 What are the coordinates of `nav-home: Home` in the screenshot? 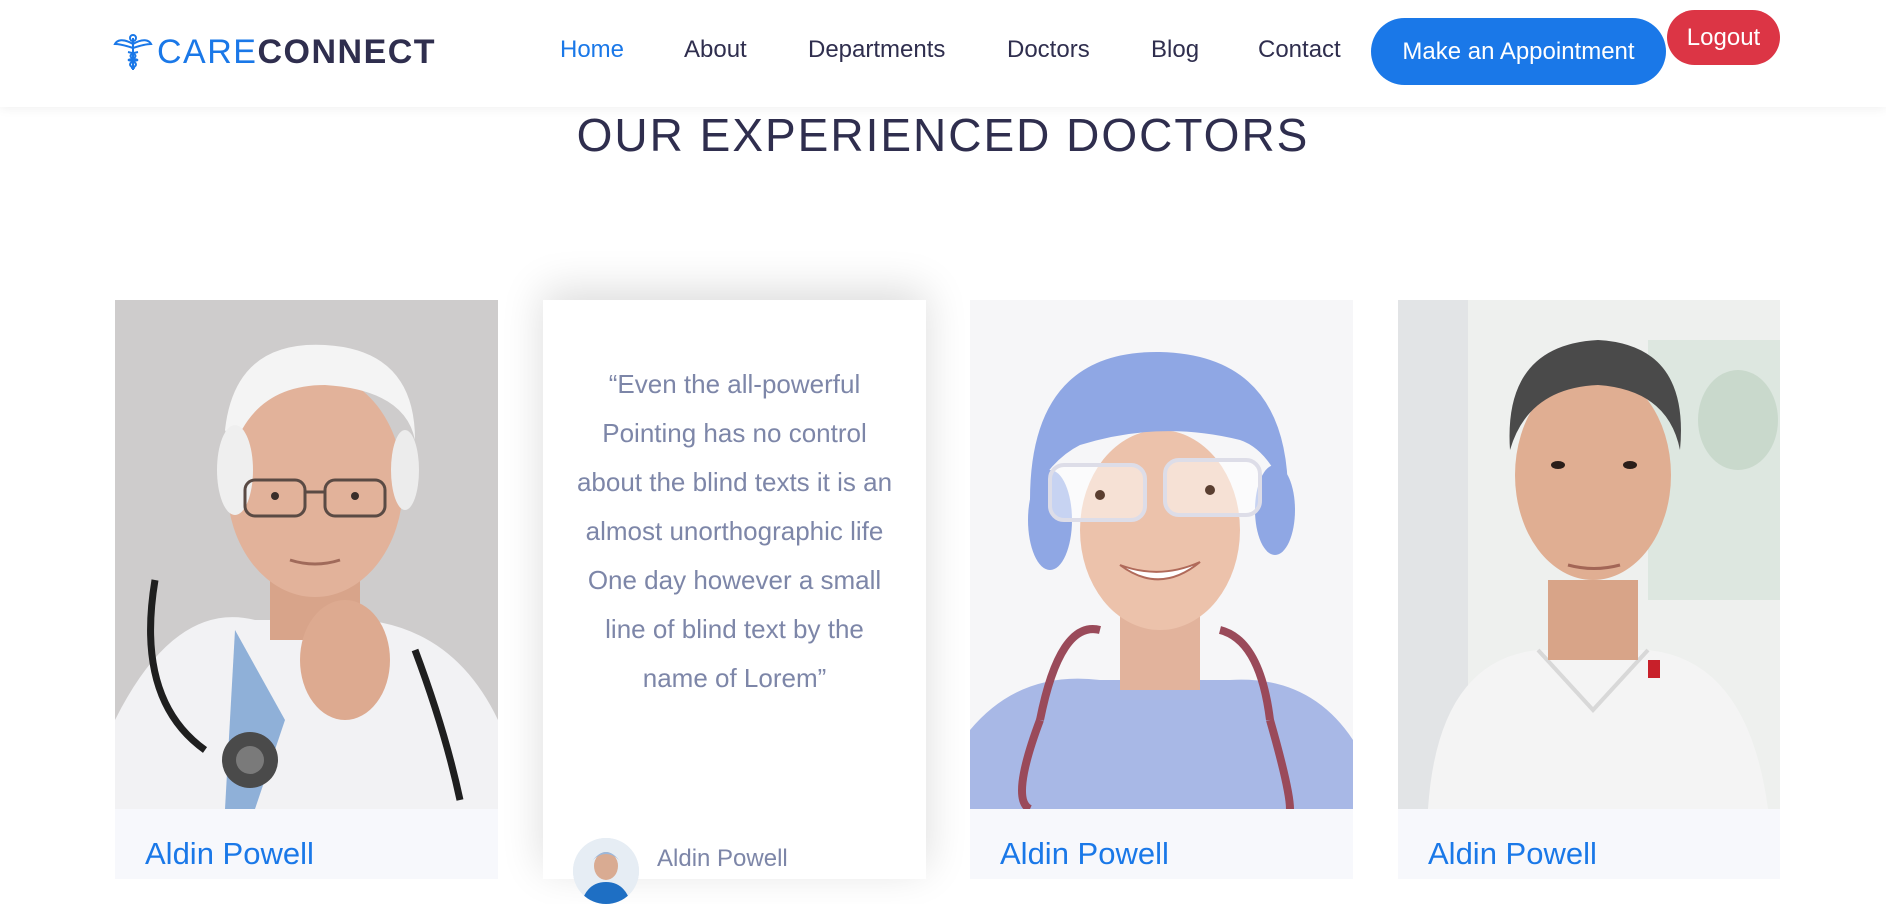 It's located at (592, 50).